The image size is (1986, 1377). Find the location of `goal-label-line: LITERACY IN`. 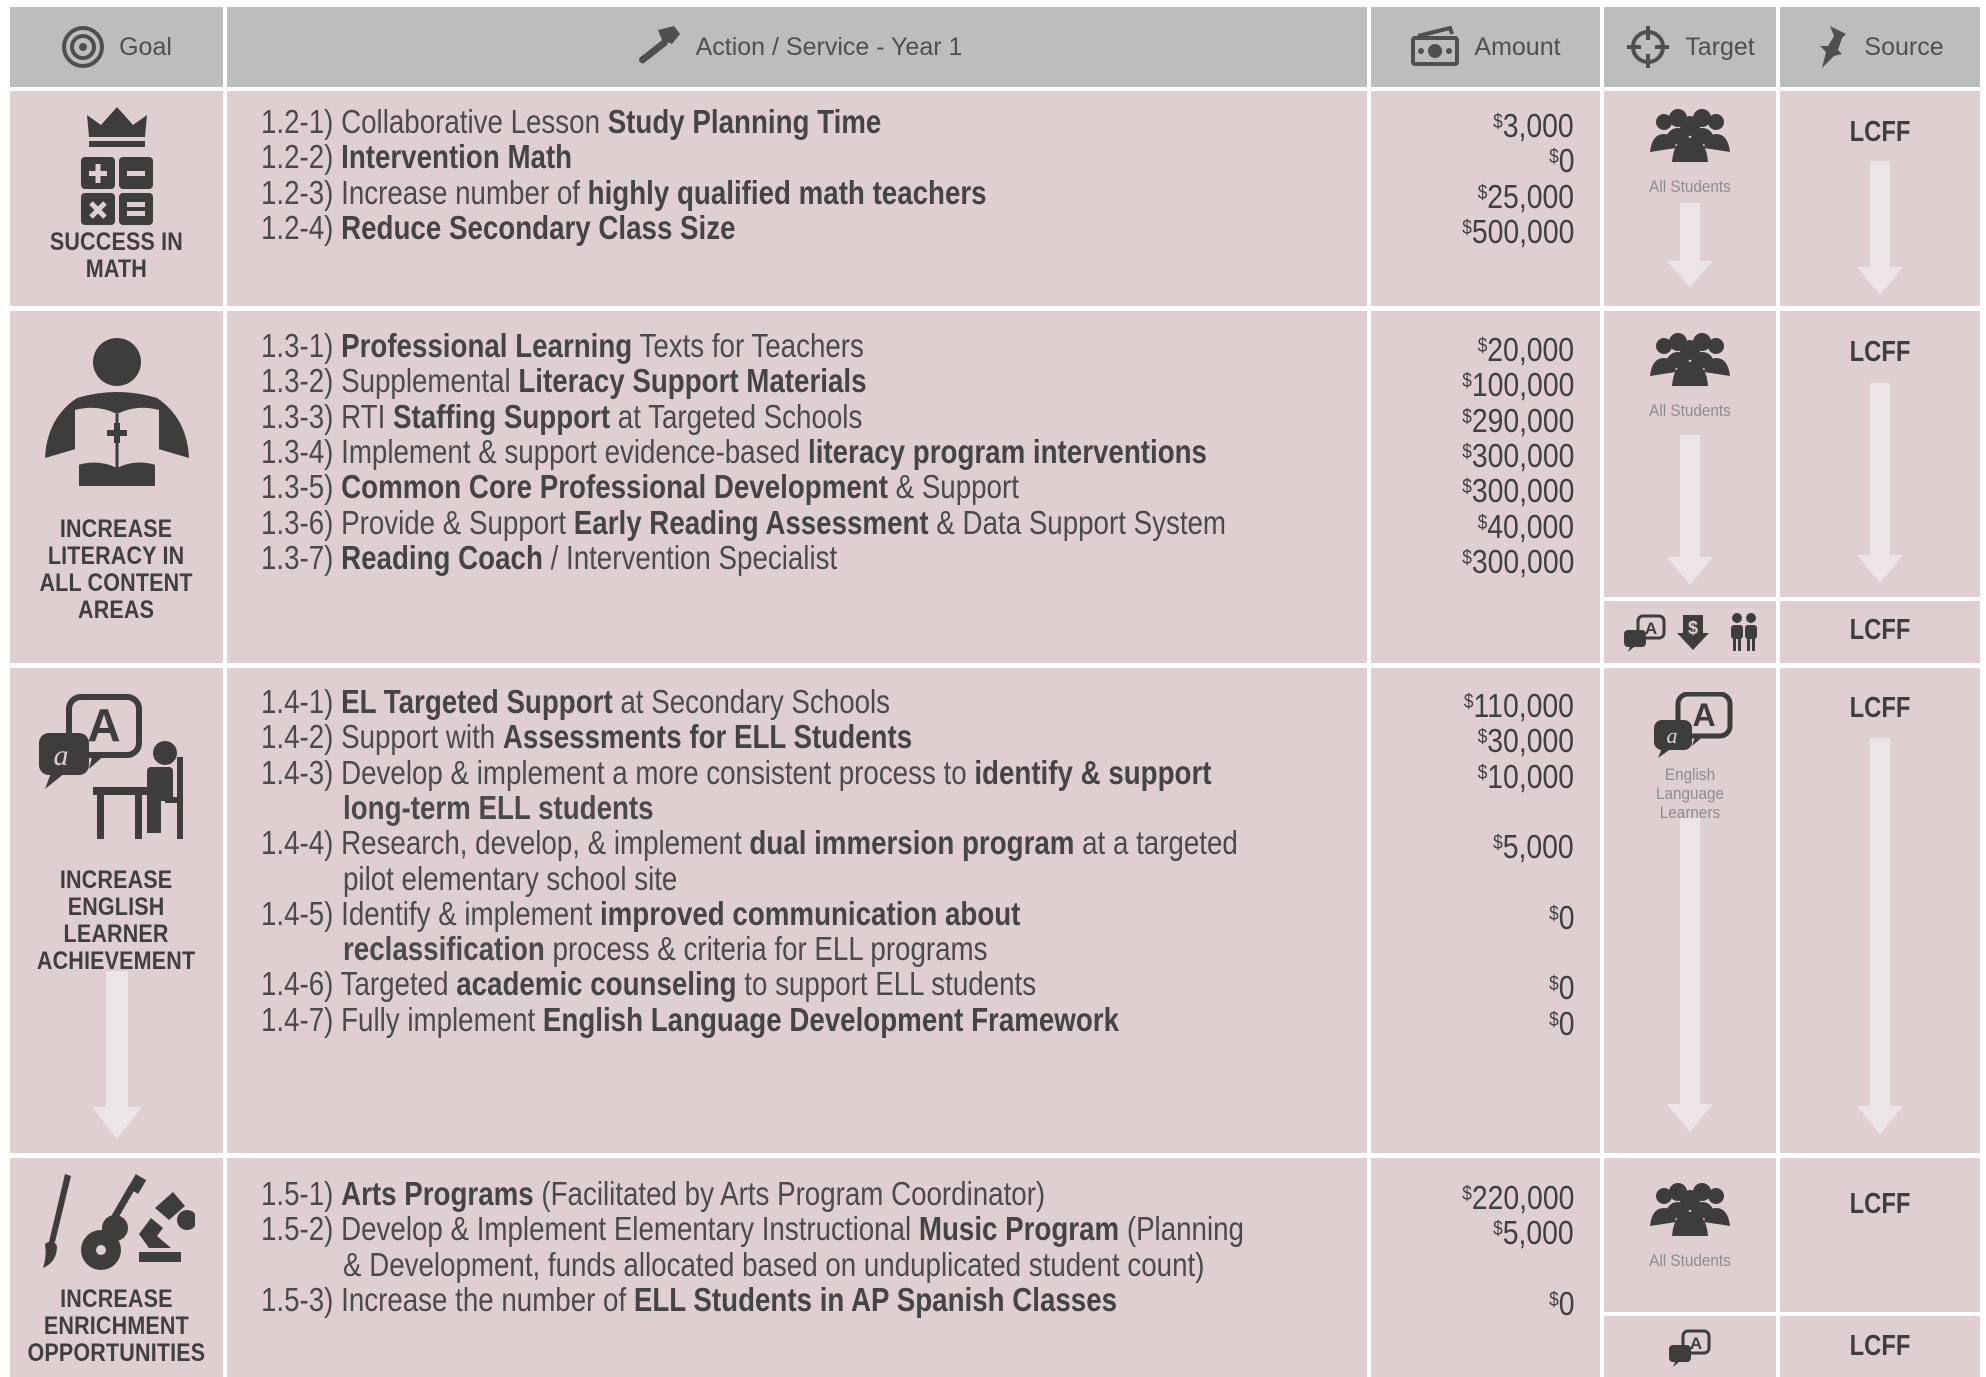

goal-label-line: LITERACY IN is located at coordinates (116, 556).